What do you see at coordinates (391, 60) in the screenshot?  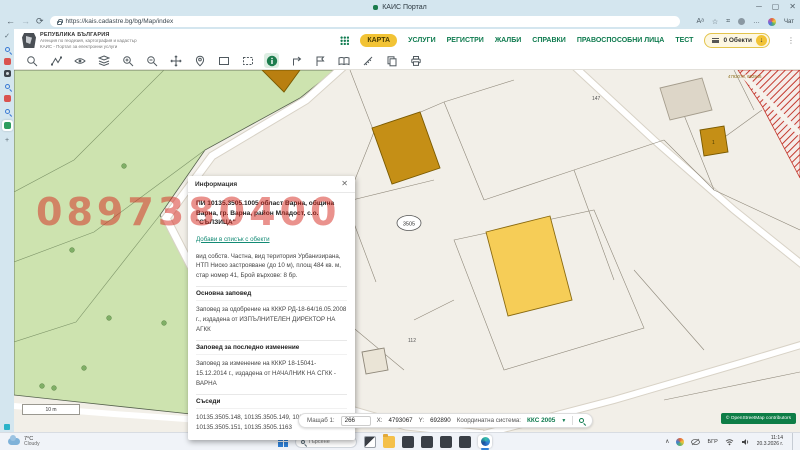 I see `copy-view-icon` at bounding box center [391, 60].